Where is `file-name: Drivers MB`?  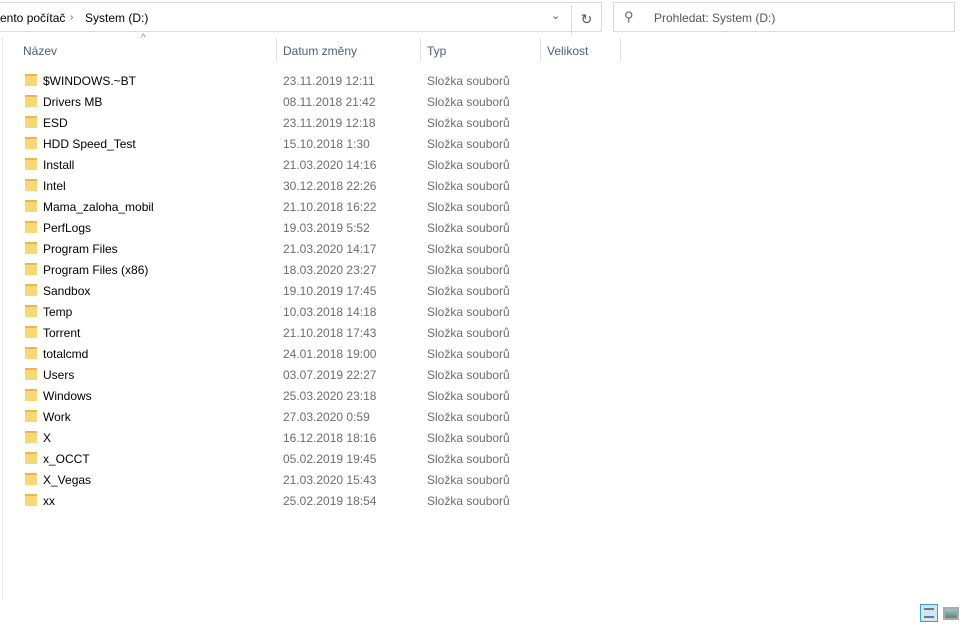 file-name: Drivers MB is located at coordinates (73, 102).